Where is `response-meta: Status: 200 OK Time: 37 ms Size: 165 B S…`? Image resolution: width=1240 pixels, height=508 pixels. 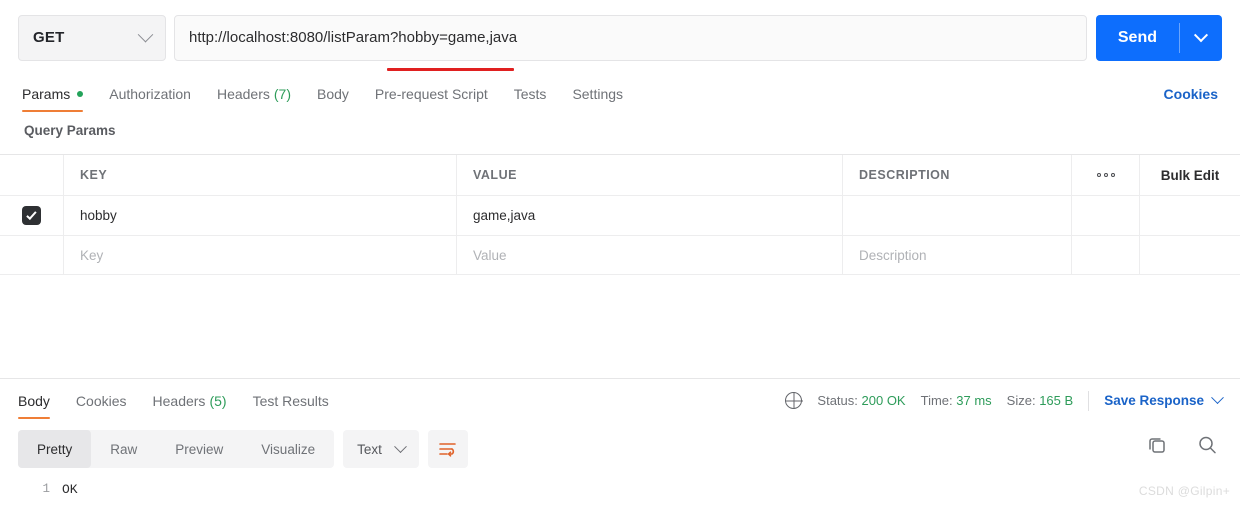
response-meta: Status: 200 OK Time: 37 ms Size: 165 B S… is located at coordinates (1004, 400).